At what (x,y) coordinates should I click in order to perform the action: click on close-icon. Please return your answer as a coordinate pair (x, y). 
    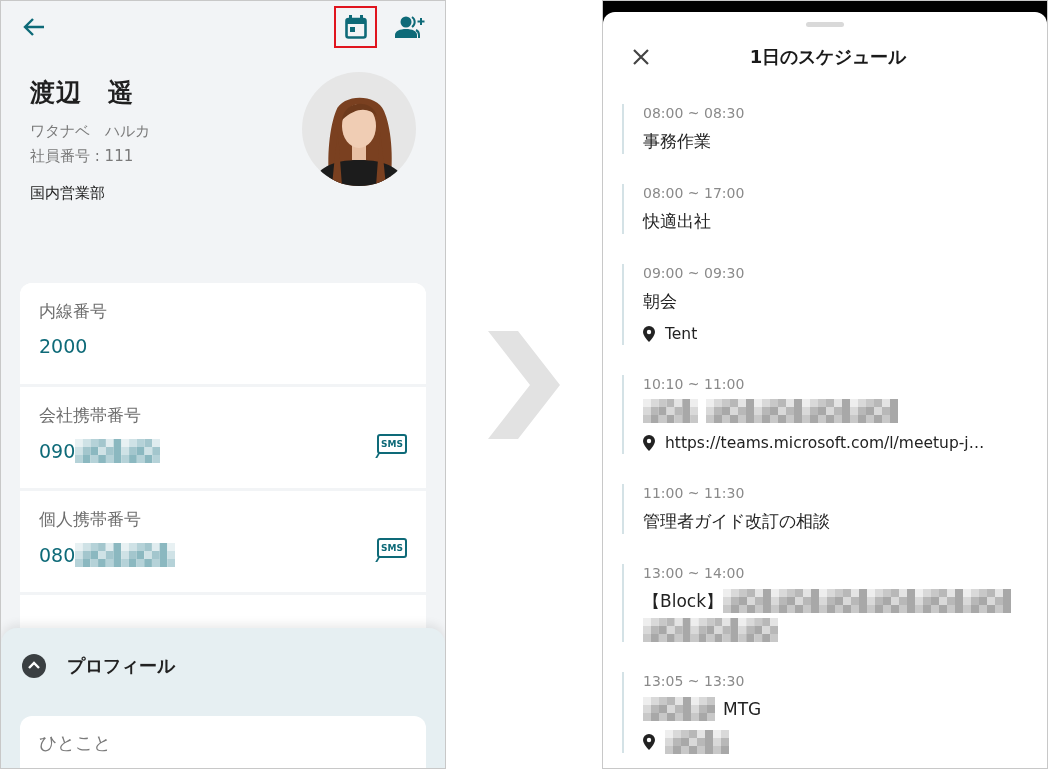
    Looking at the image, I should click on (641, 57).